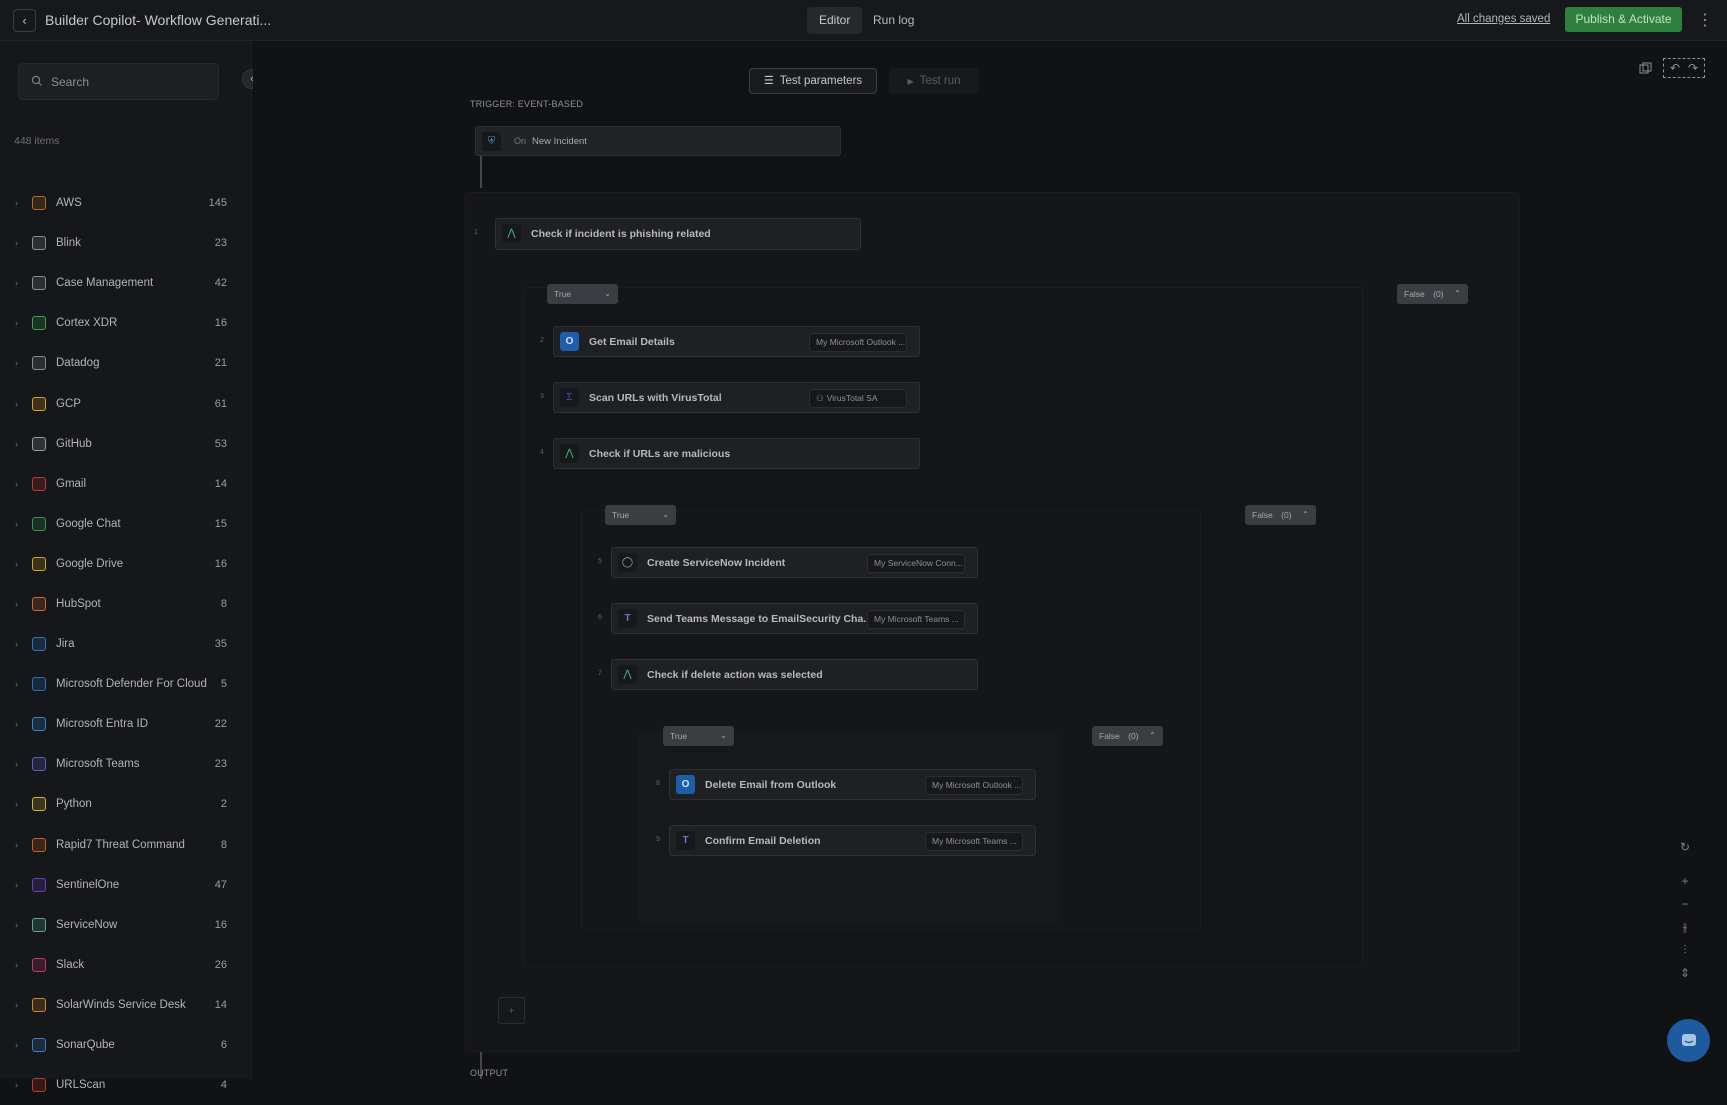 The height and width of the screenshot is (1105, 1727). I want to click on sidebar-item-label: Rapid7 Threat Command, so click(120, 844).